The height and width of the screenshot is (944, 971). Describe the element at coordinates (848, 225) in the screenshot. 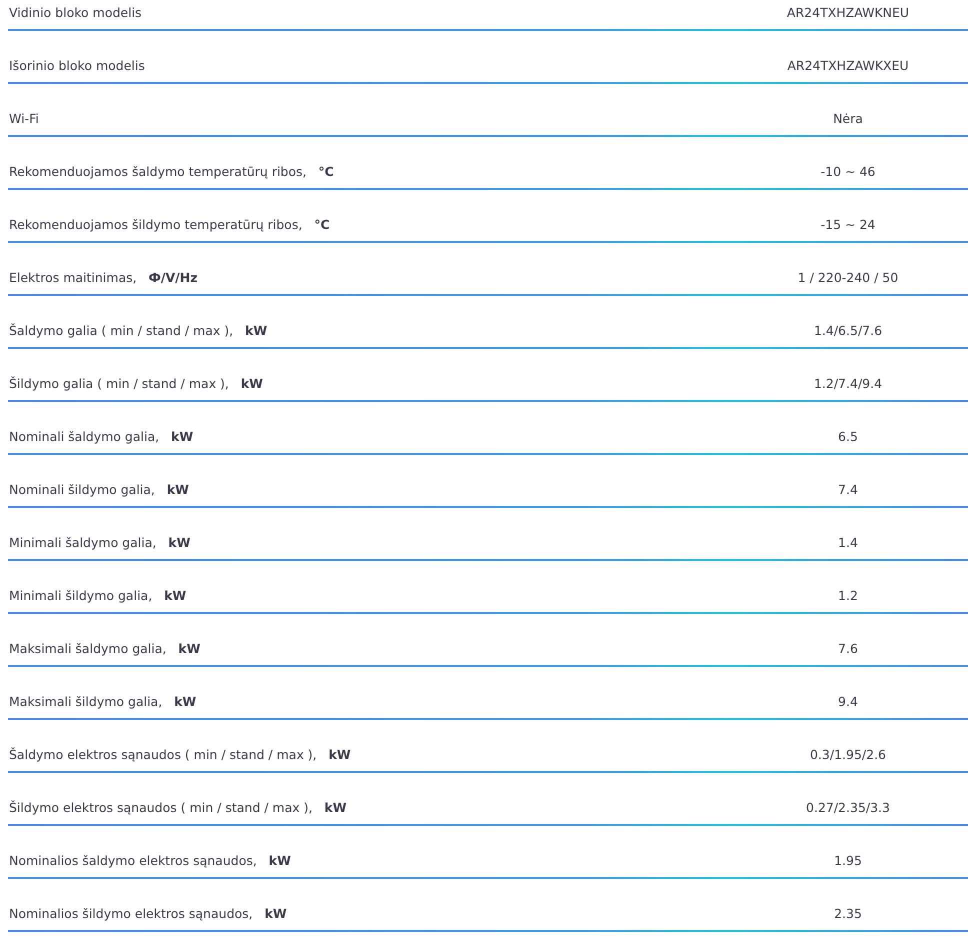

I see `spec-value: -15 ~ 24` at that location.